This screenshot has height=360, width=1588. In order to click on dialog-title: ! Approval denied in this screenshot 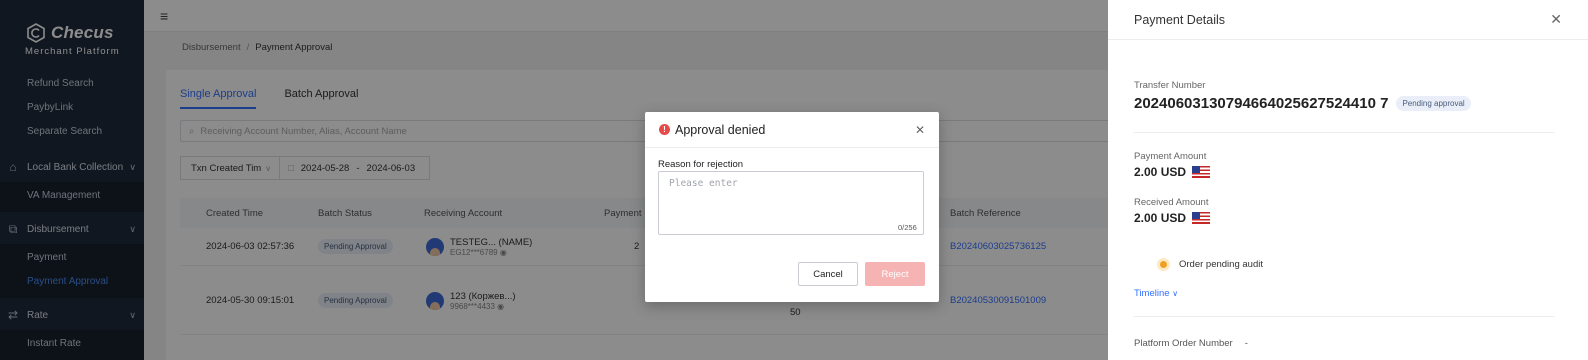, I will do `click(712, 130)`.